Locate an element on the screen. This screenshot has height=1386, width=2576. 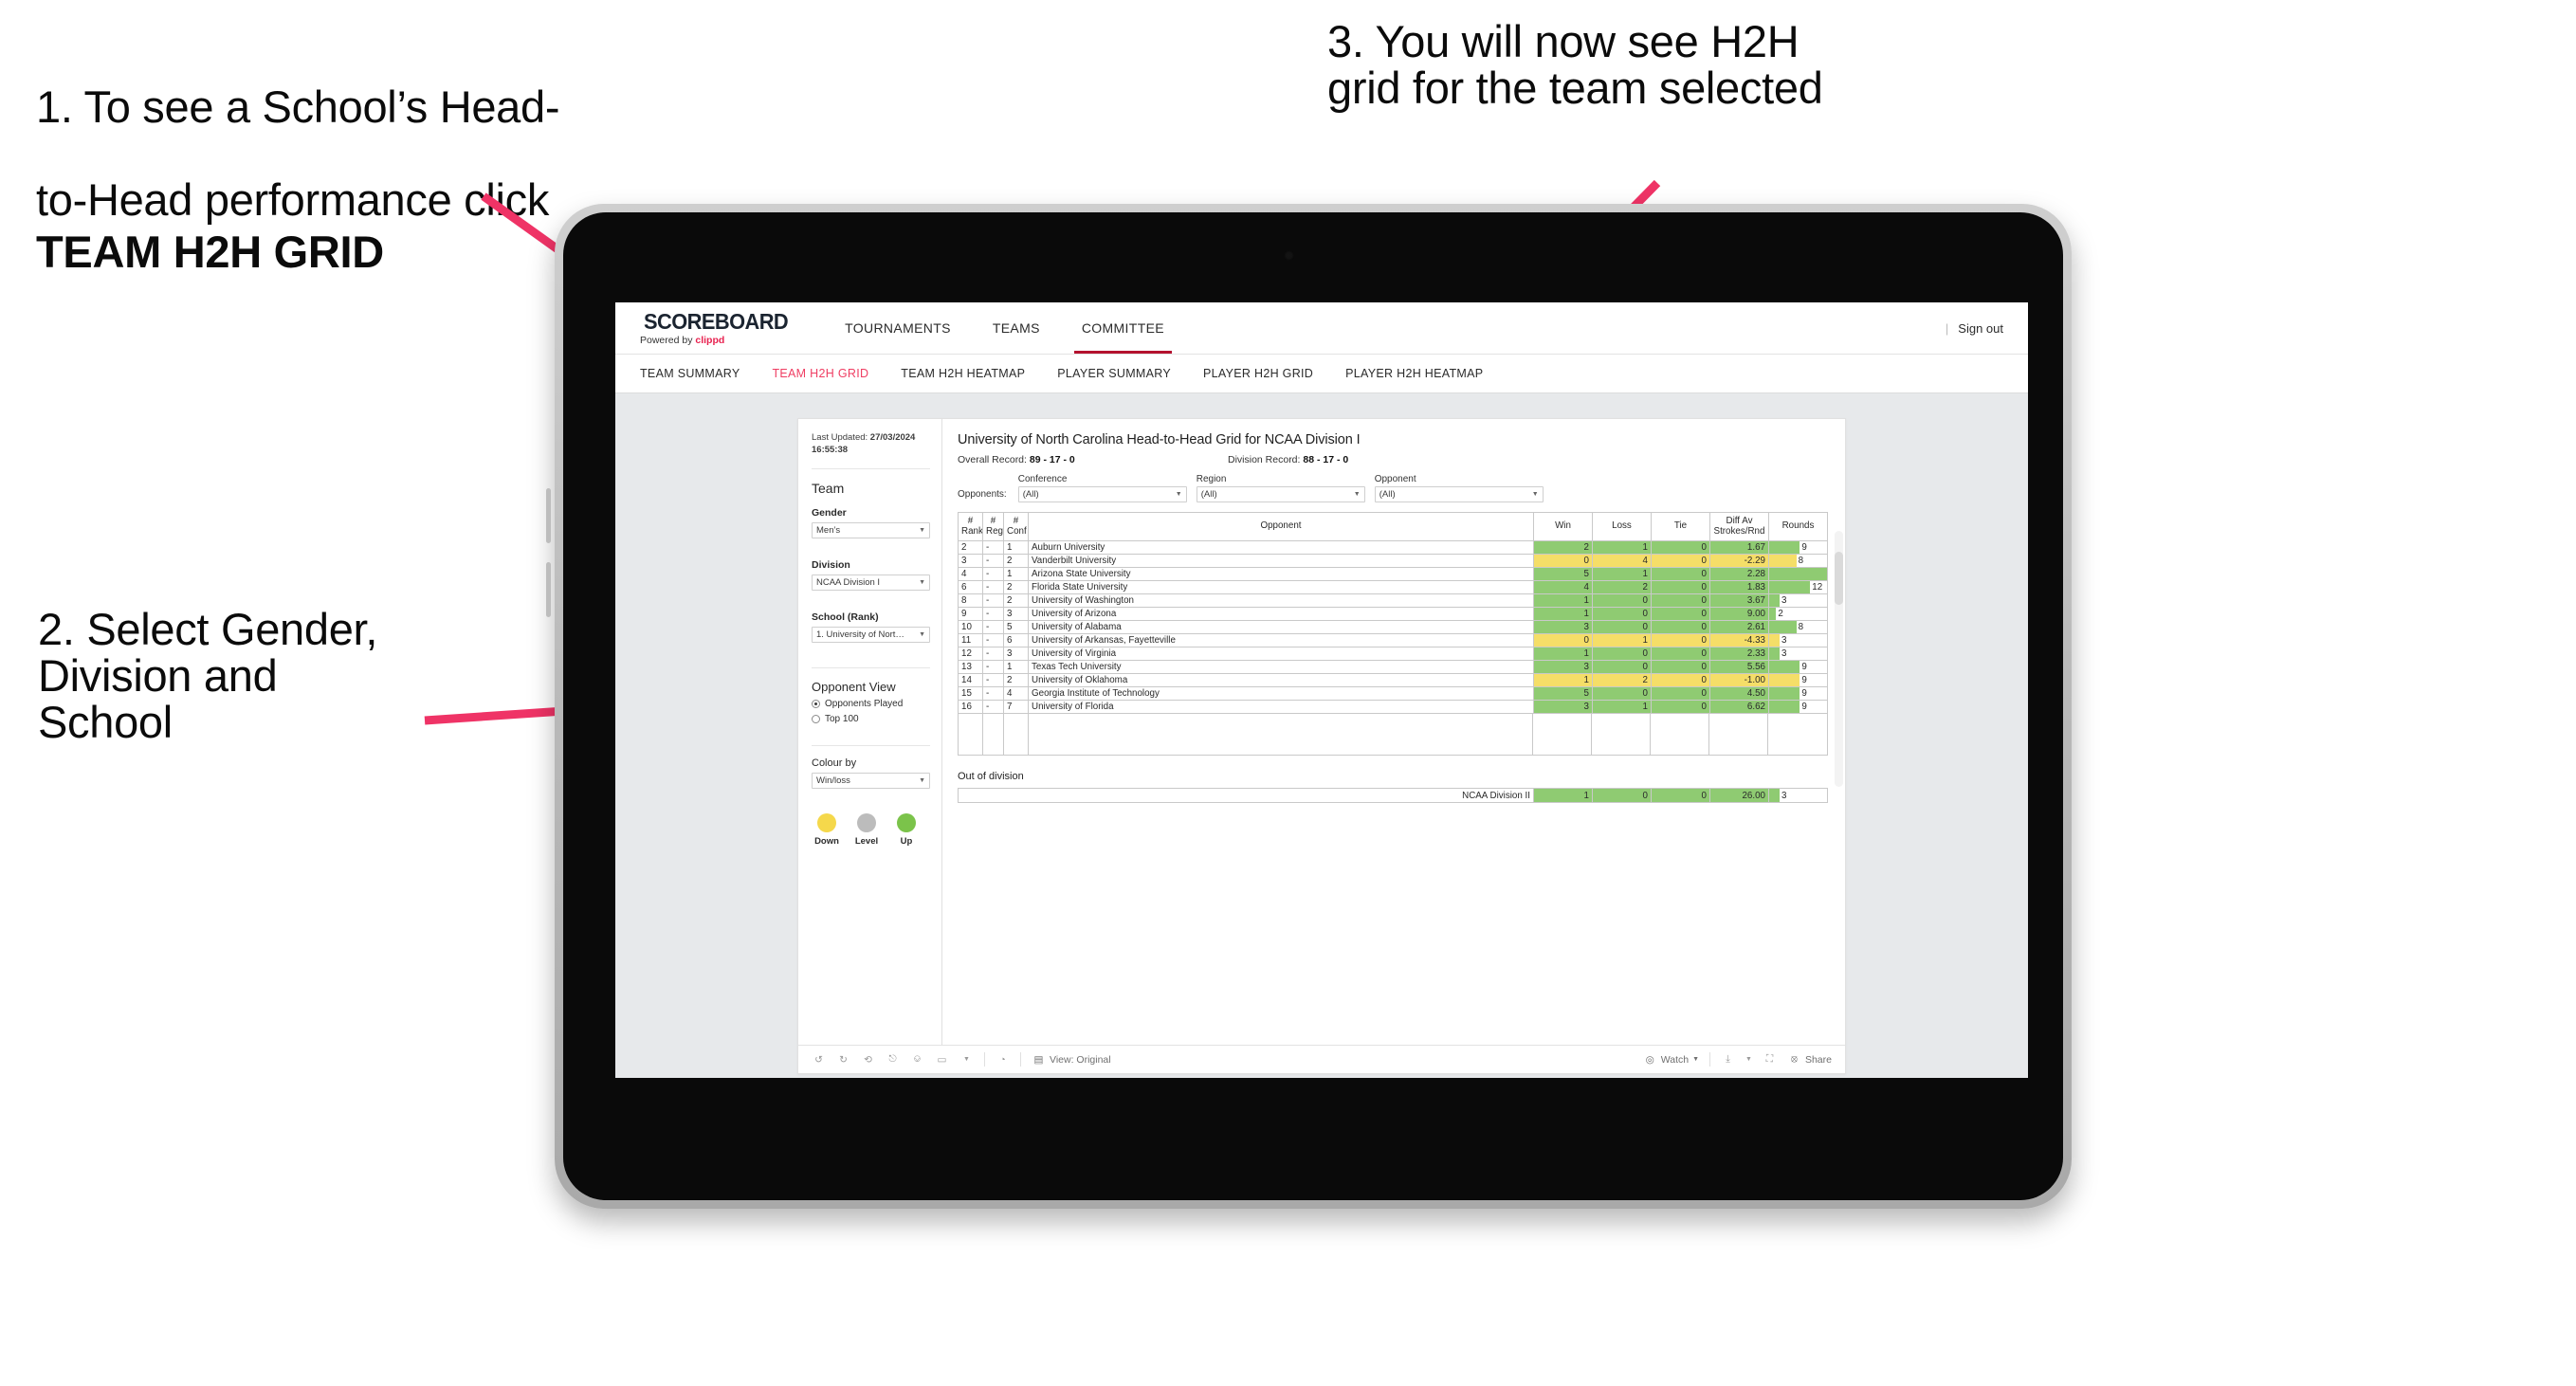
gender-select: Men’s ▼ is located at coordinates (871, 529).